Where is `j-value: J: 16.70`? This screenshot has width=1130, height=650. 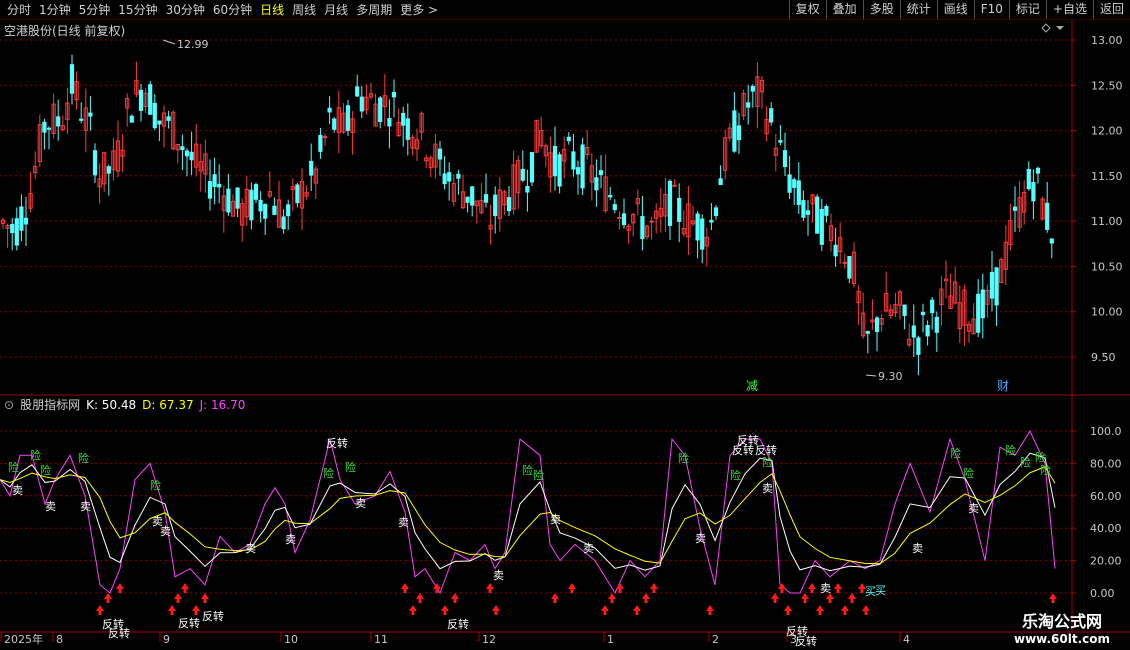
j-value: J: 16.70 is located at coordinates (222, 405).